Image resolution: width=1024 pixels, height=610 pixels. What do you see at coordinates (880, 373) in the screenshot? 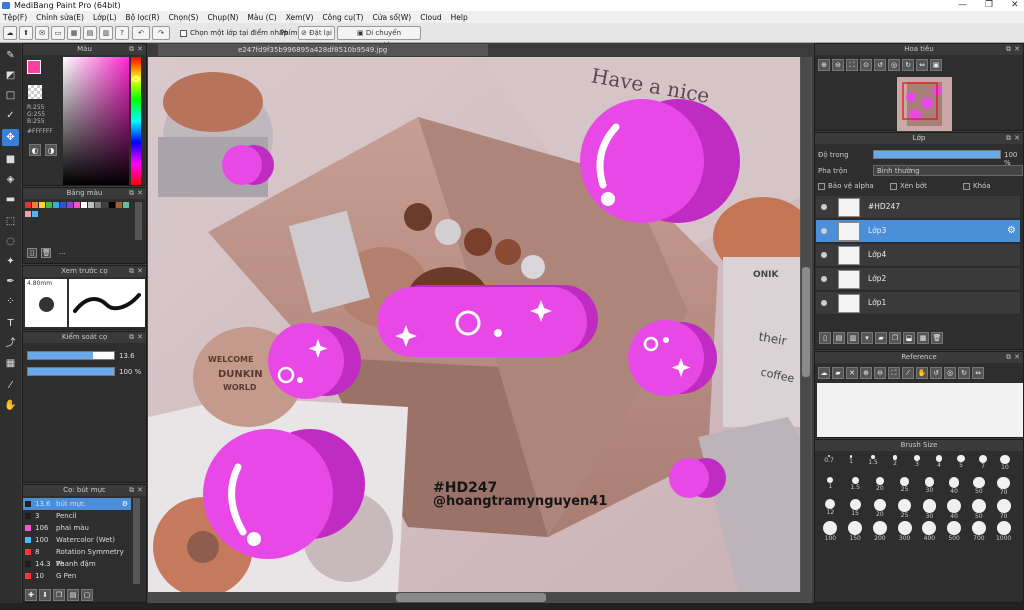
I see `zoom-out-icon: ⊖` at bounding box center [880, 373].